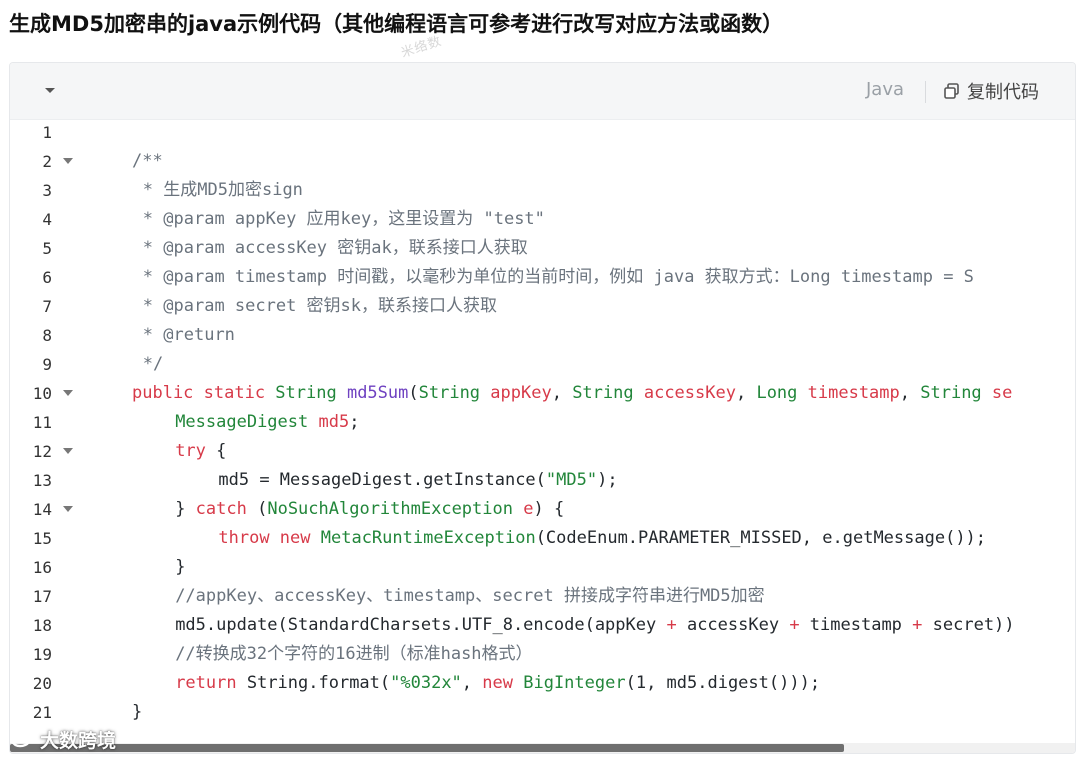 The image size is (1080, 758). What do you see at coordinates (42, 480) in the screenshot?
I see `line-number: 13` at bounding box center [42, 480].